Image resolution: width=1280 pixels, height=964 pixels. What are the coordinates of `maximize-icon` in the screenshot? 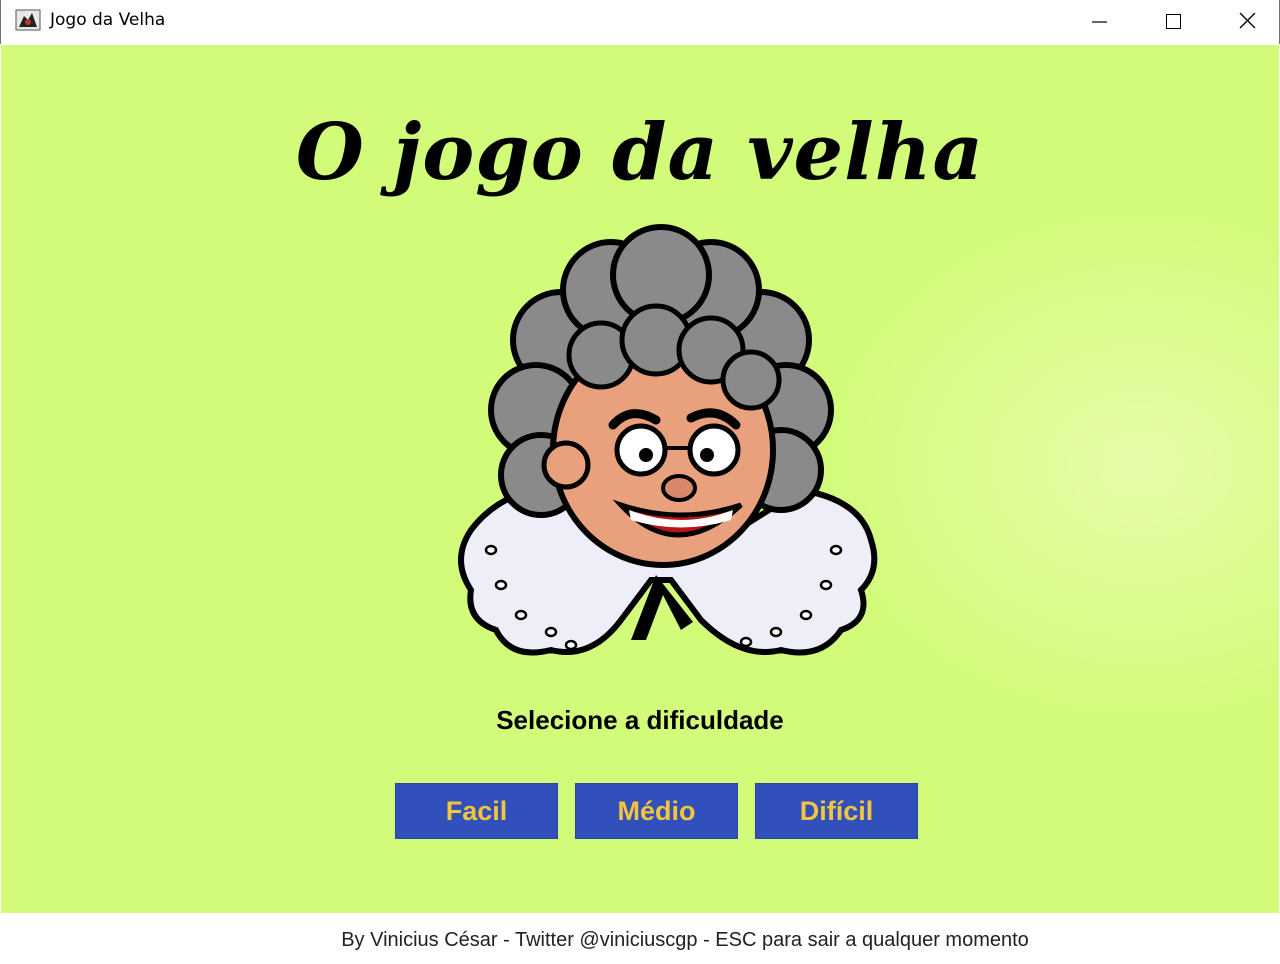 It's located at (1173, 21).